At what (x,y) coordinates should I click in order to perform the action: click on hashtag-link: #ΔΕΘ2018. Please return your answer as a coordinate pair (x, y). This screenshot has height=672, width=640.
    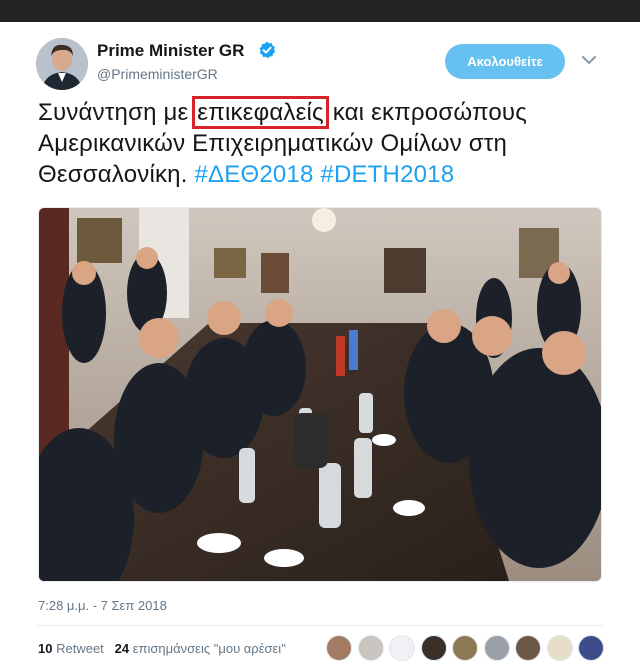
    Looking at the image, I should click on (253, 174).